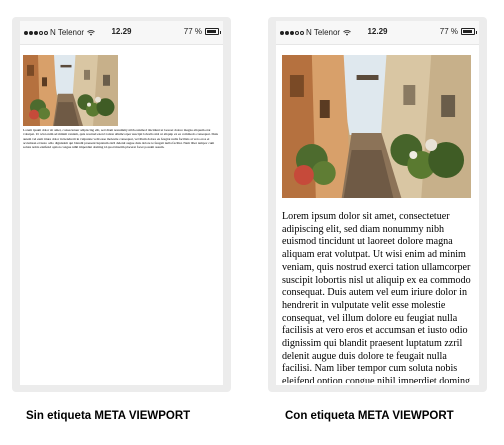 The width and height of the screenshot is (504, 445). I want to click on caption-with-viewport: Con etiqueta META VIEWPORT, so click(369, 416).